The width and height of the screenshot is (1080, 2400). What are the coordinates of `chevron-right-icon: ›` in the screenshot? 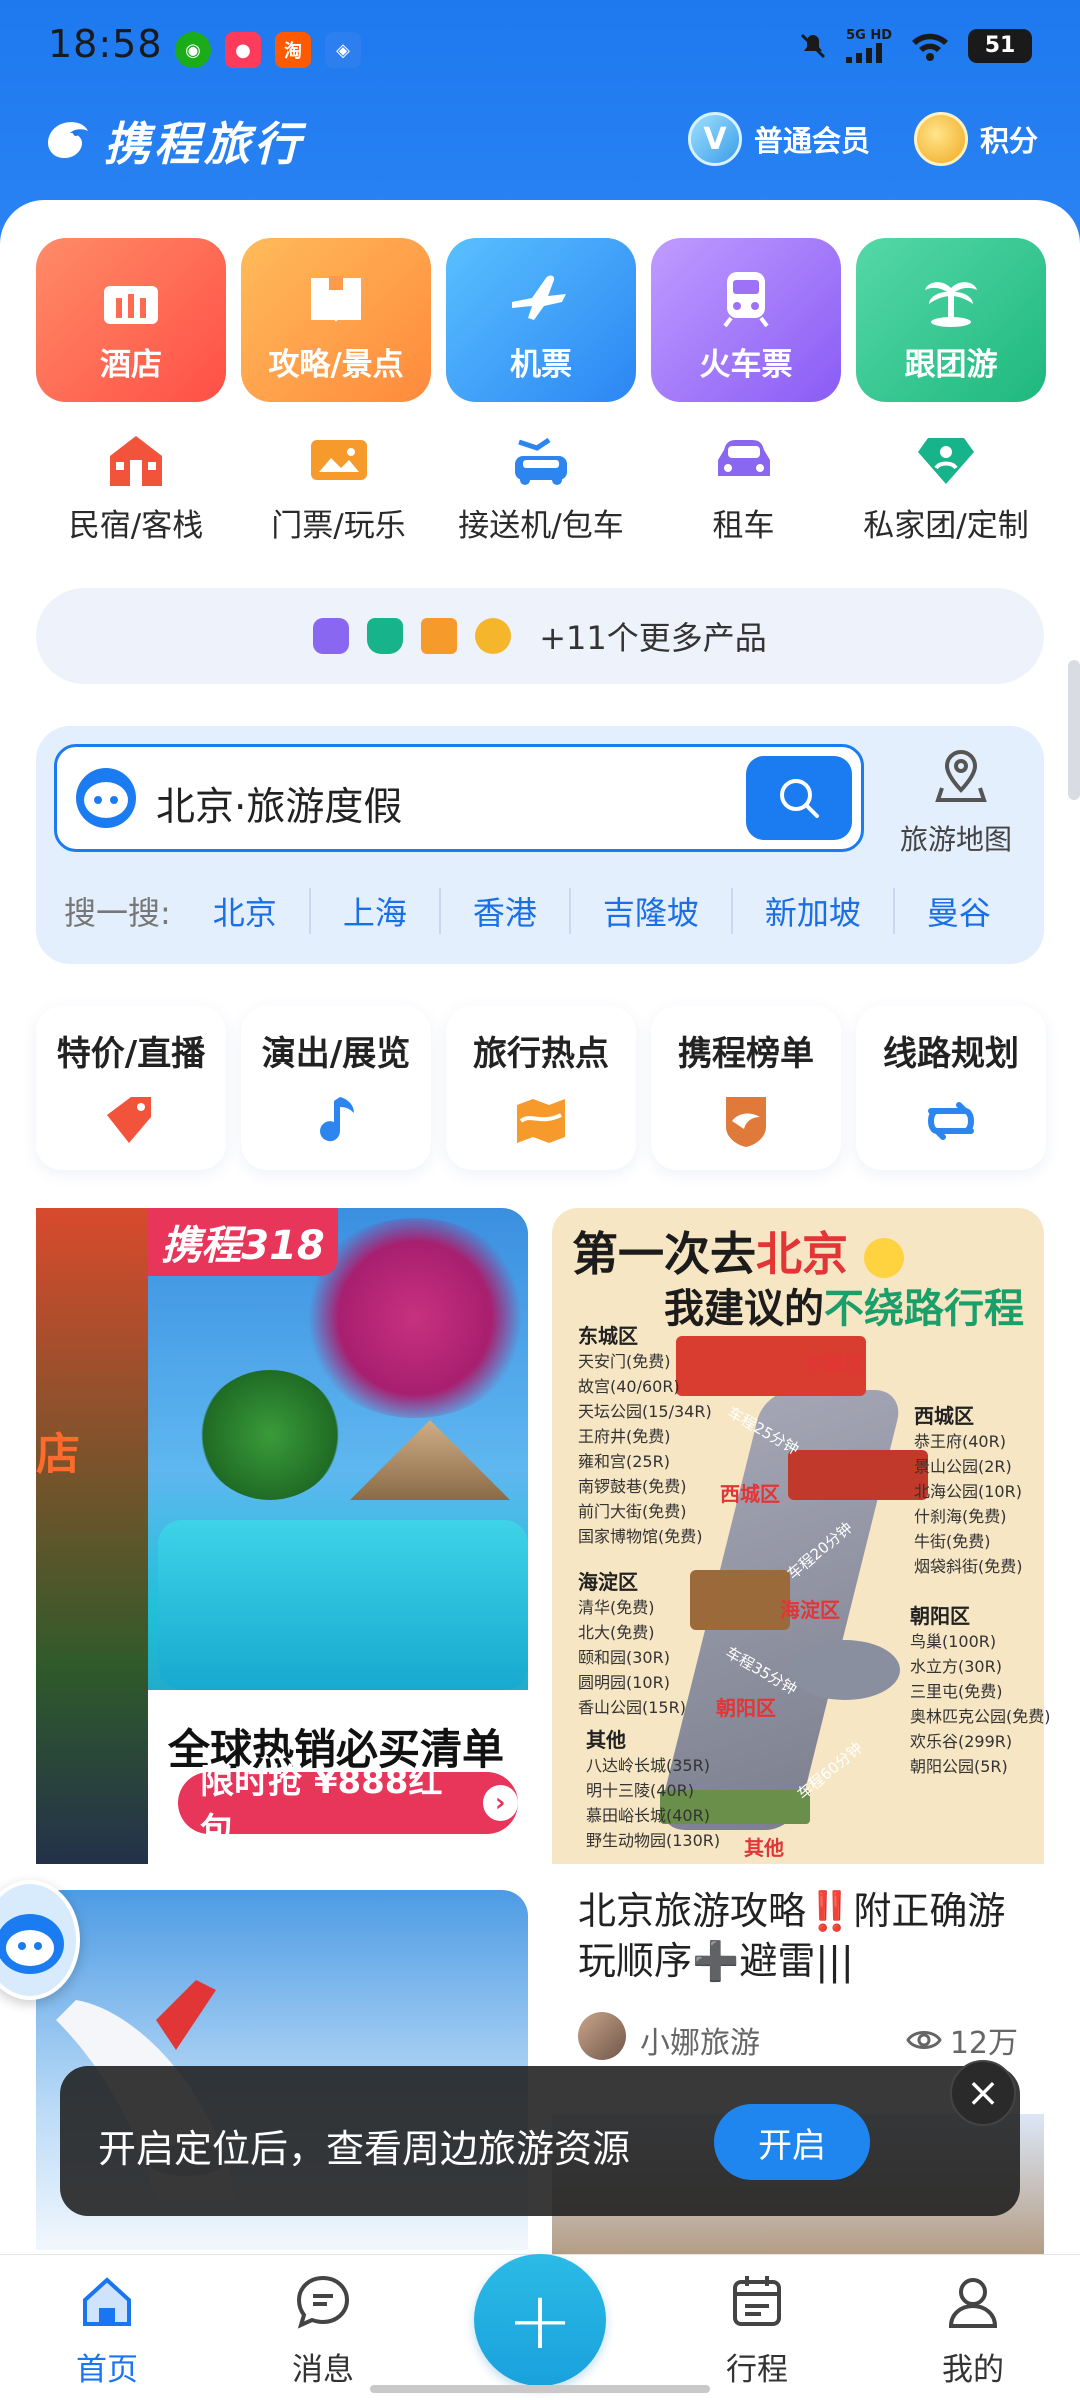 It's located at (500, 1803).